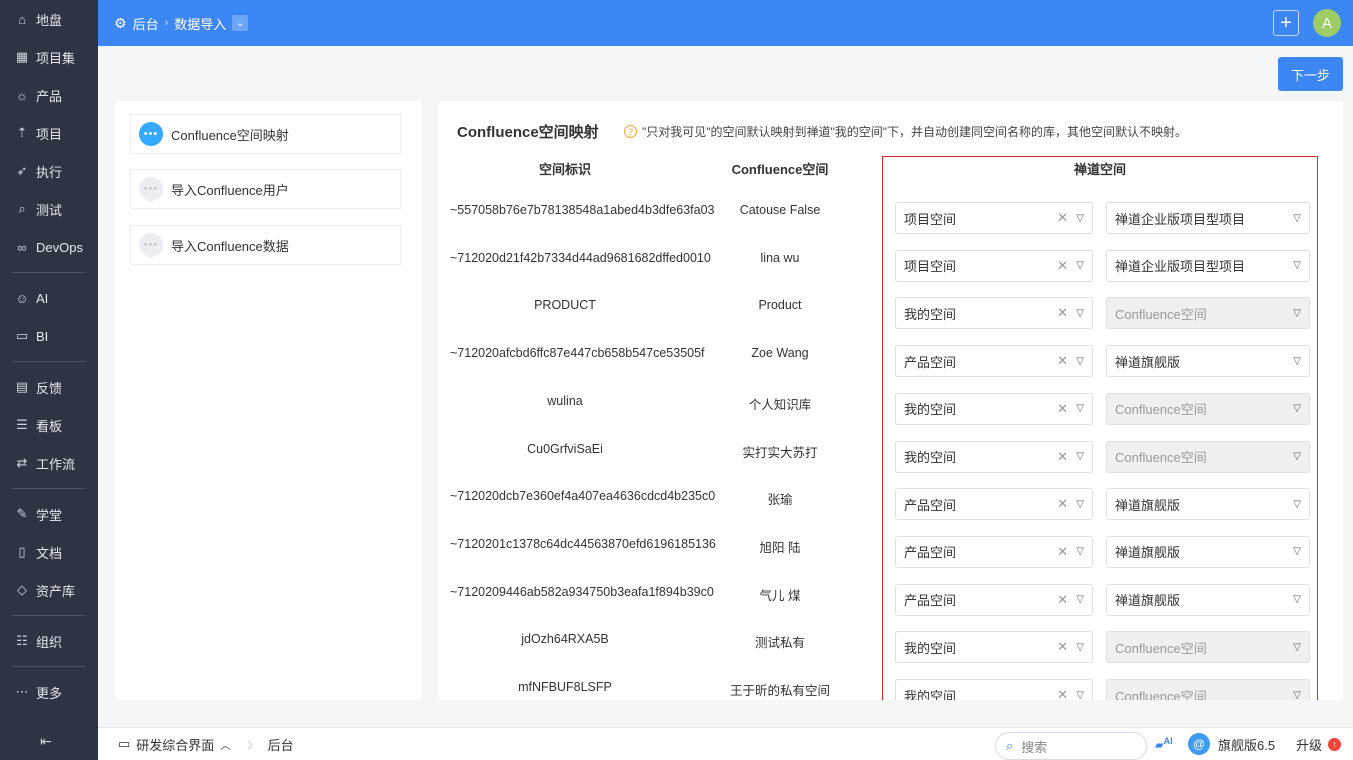 This screenshot has width=1353, height=760. Describe the element at coordinates (1309, 744) in the screenshot. I see `upgrade-link: 升级` at that location.